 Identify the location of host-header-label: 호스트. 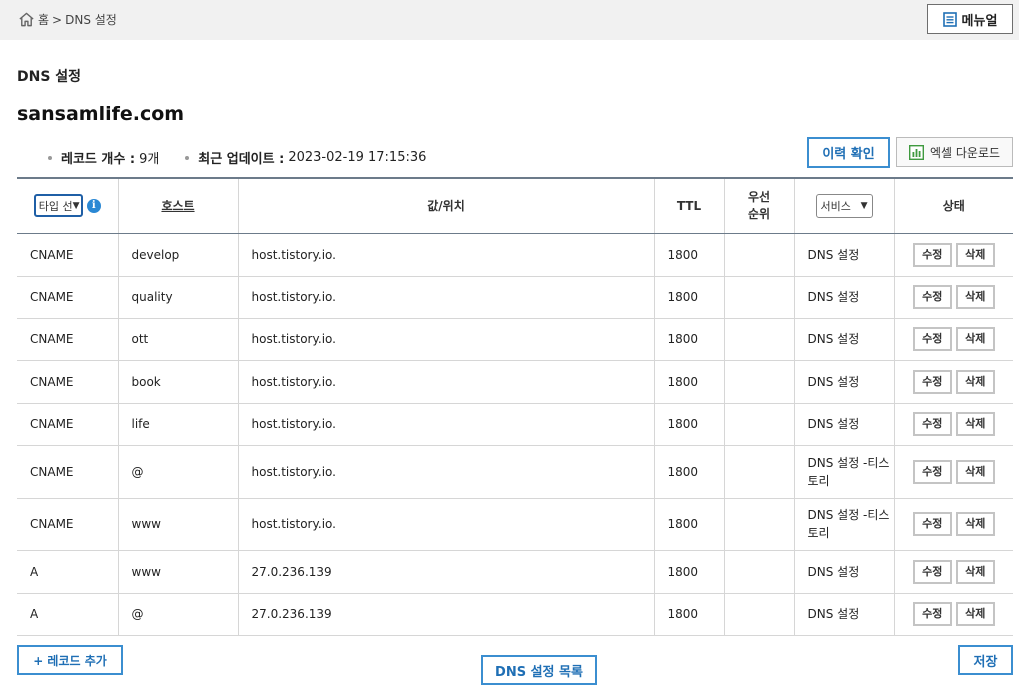
(177, 206).